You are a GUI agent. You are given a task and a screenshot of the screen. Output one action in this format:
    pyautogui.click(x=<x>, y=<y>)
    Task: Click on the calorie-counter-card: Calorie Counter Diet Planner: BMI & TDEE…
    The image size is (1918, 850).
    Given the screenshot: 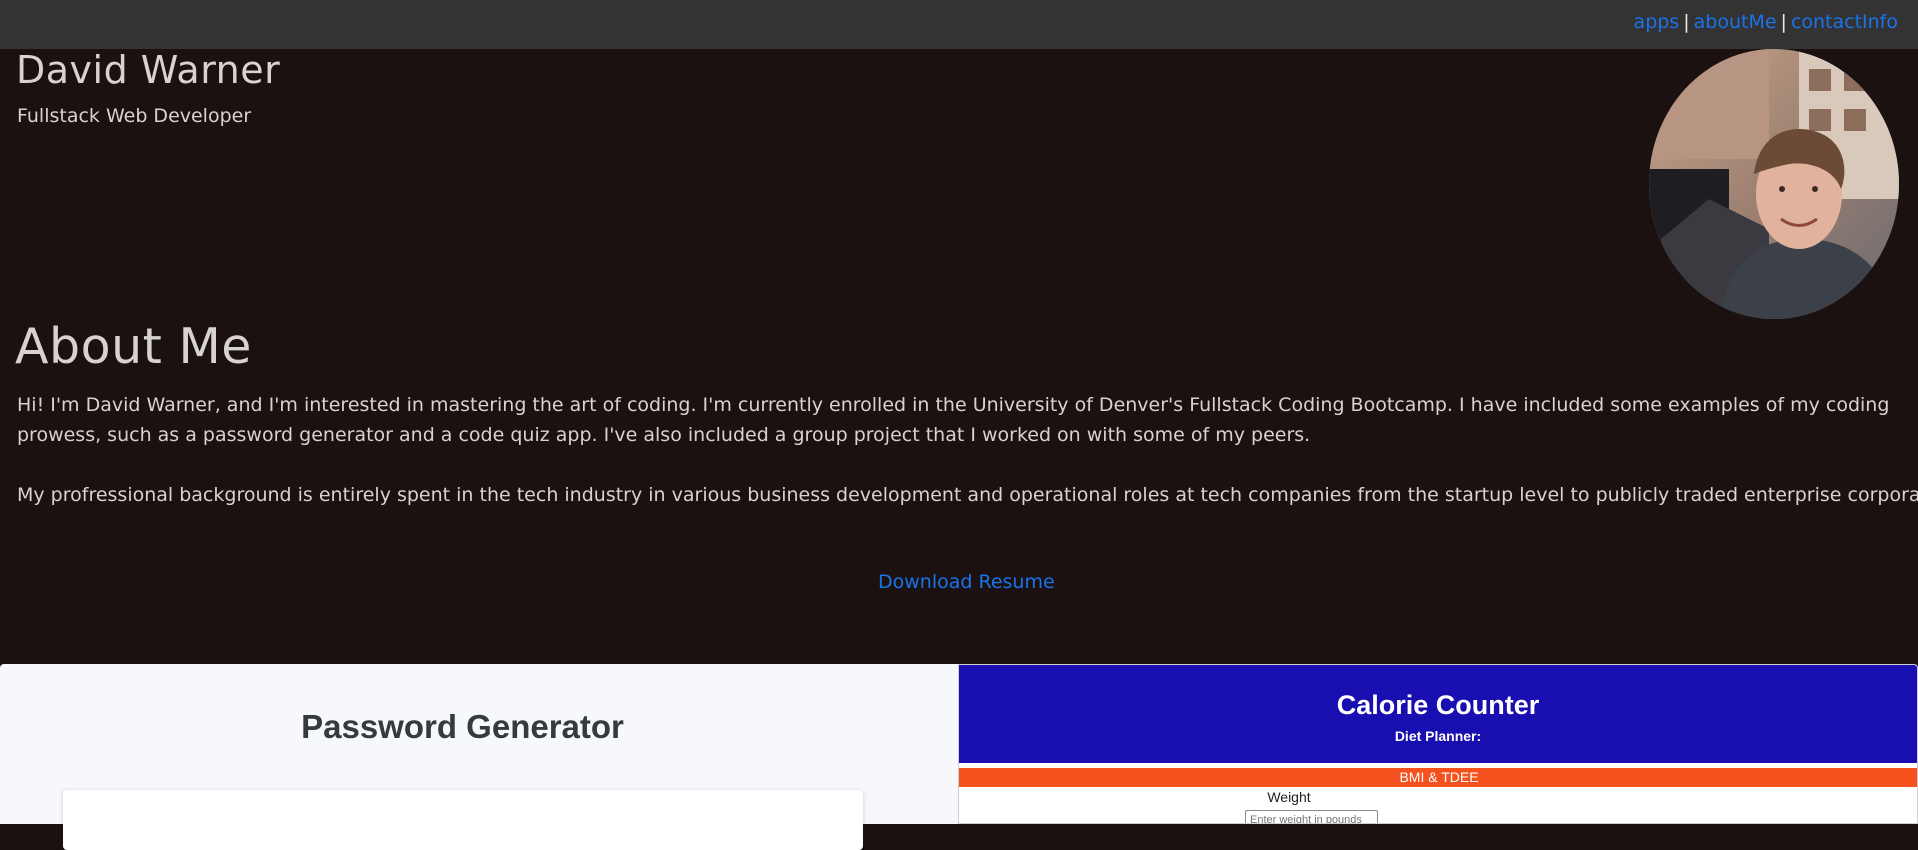 What is the action you would take?
    pyautogui.click(x=1438, y=744)
    